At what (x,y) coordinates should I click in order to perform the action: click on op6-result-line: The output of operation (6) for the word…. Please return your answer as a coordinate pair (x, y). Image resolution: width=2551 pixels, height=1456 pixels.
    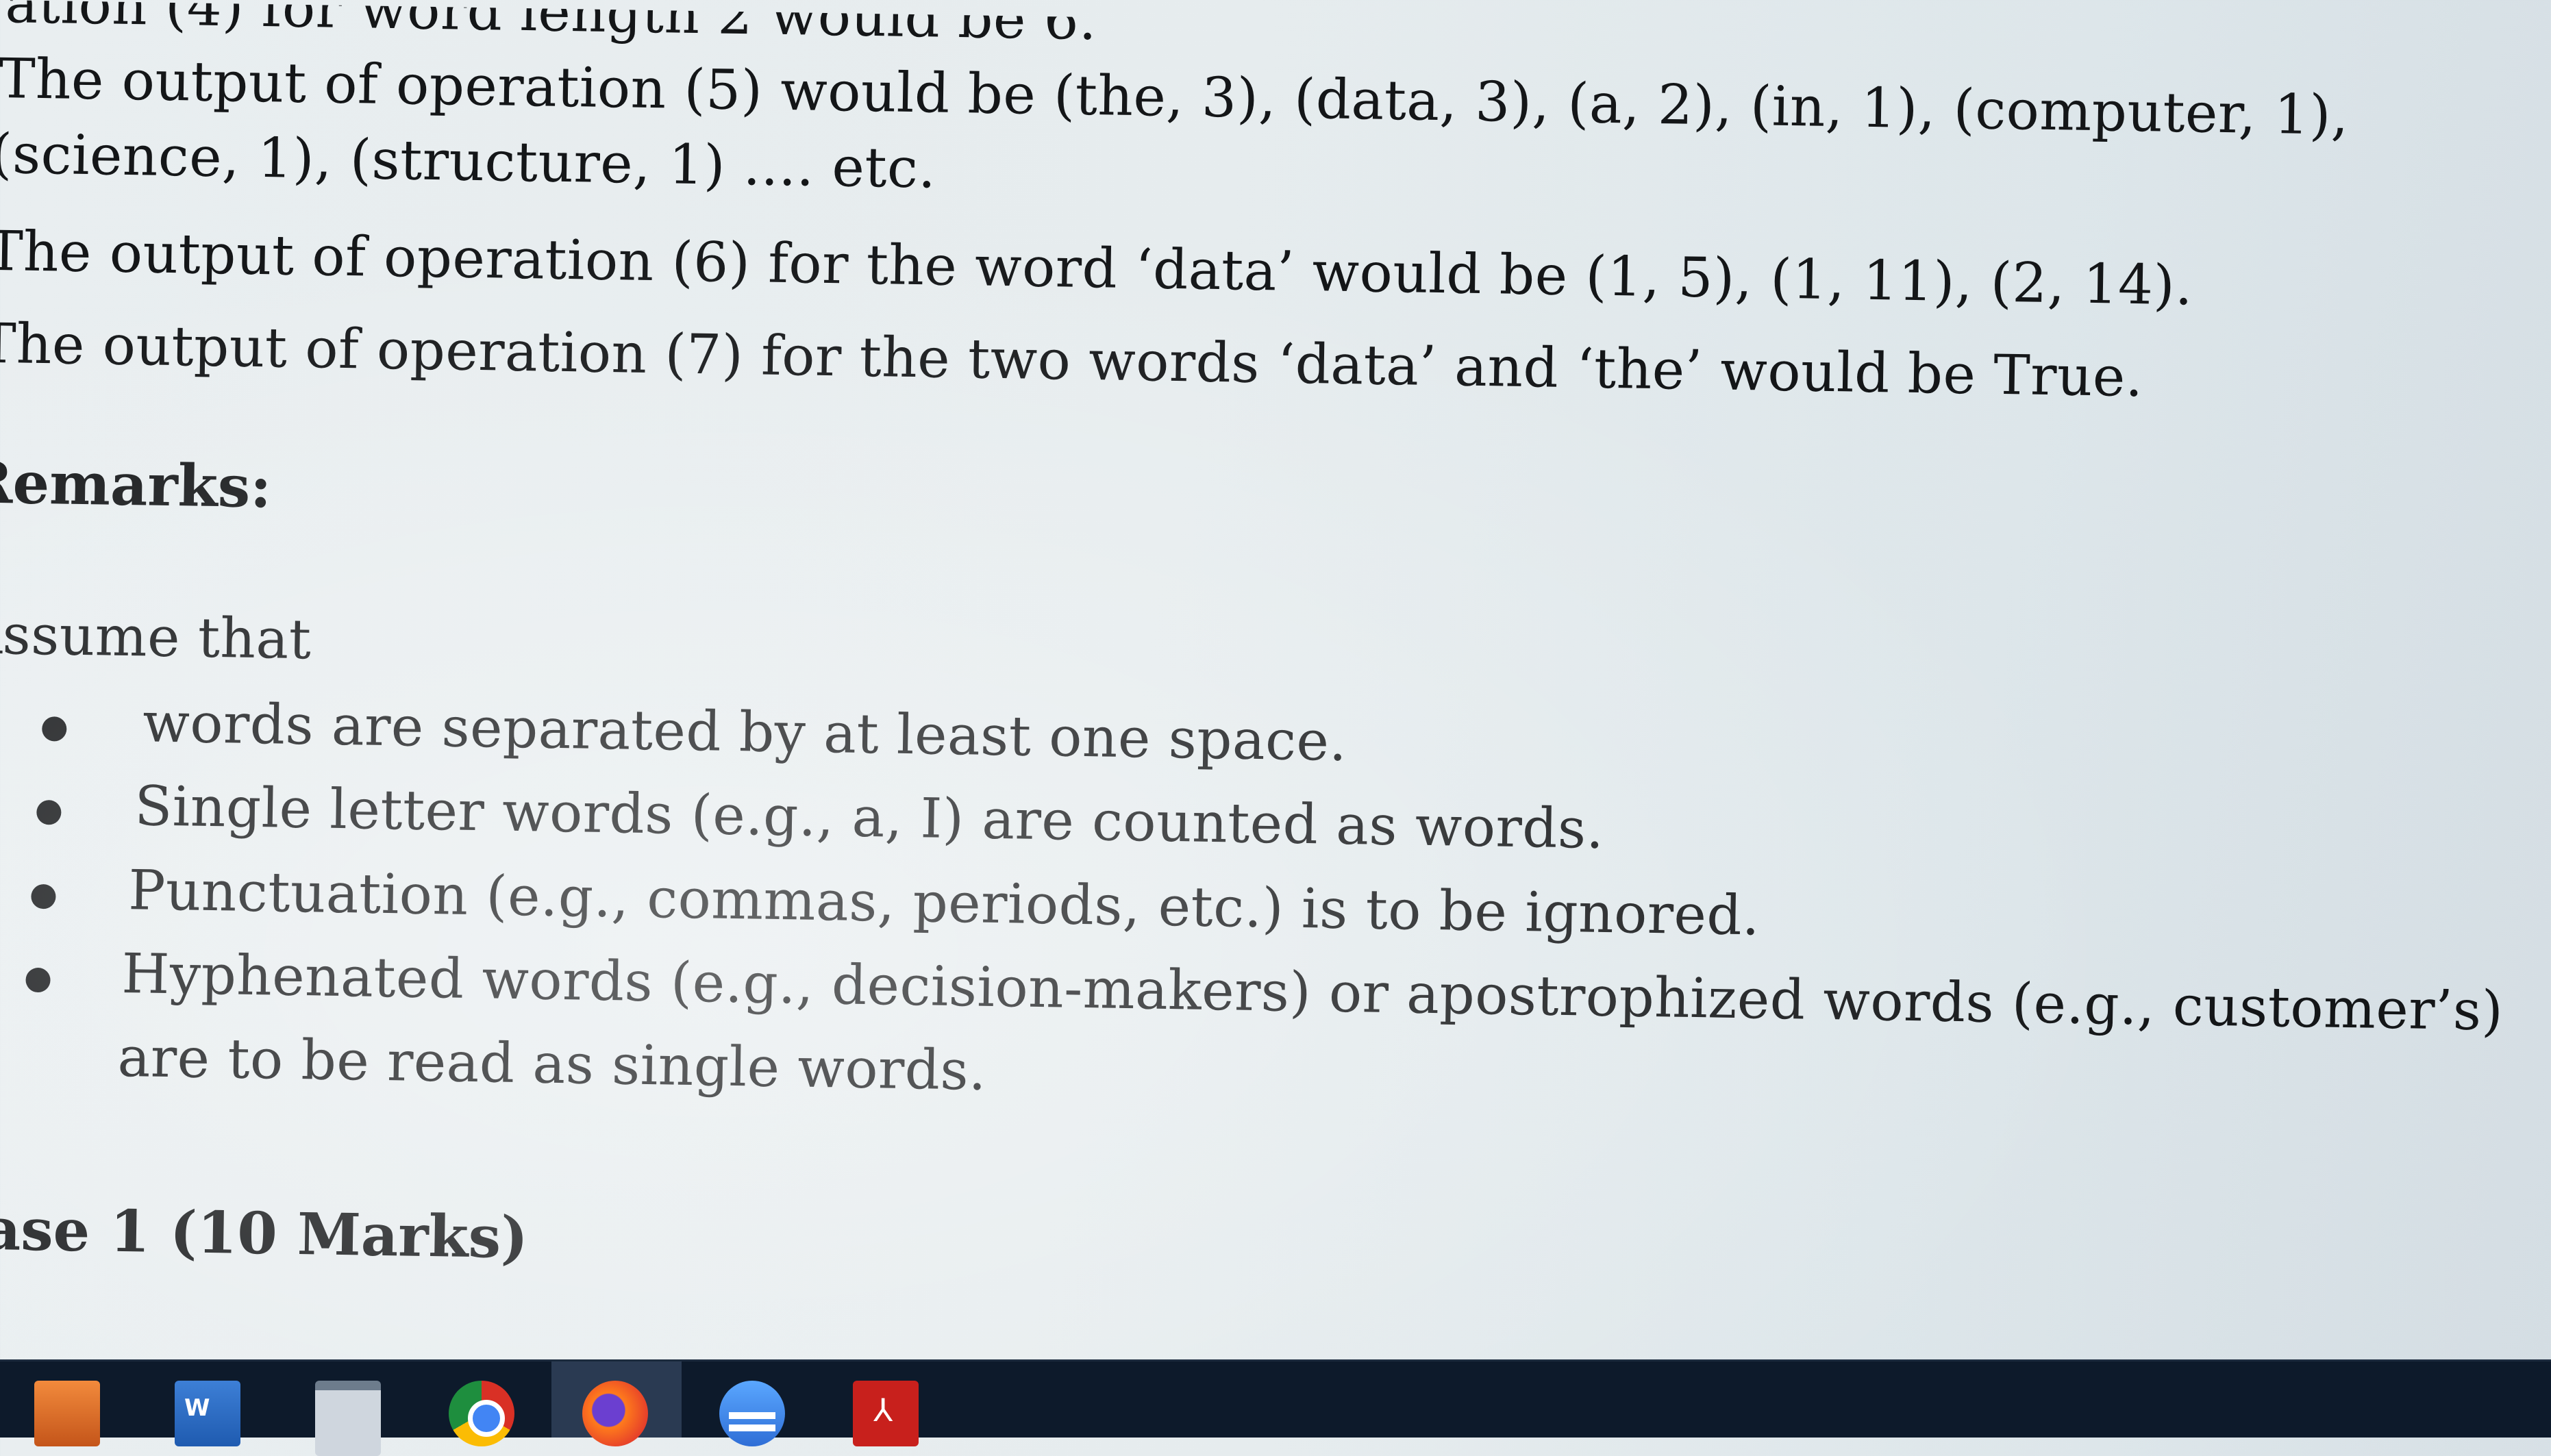
    Looking at the image, I should click on (1096, 268).